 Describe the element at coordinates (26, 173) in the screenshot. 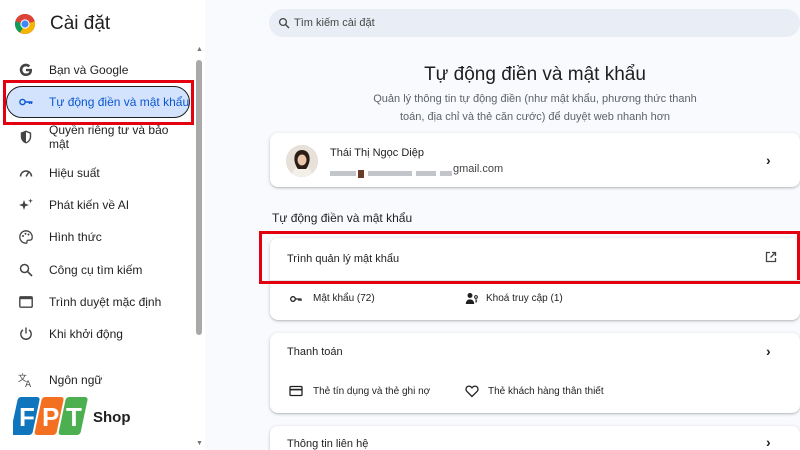

I see `speedometer-icon` at that location.